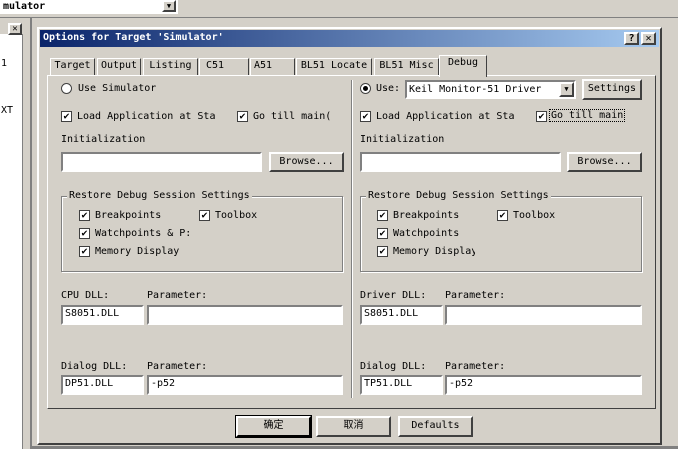 The image size is (678, 449). What do you see at coordinates (177, 295) in the screenshot?
I see `cpu-param-label: Parameter:` at bounding box center [177, 295].